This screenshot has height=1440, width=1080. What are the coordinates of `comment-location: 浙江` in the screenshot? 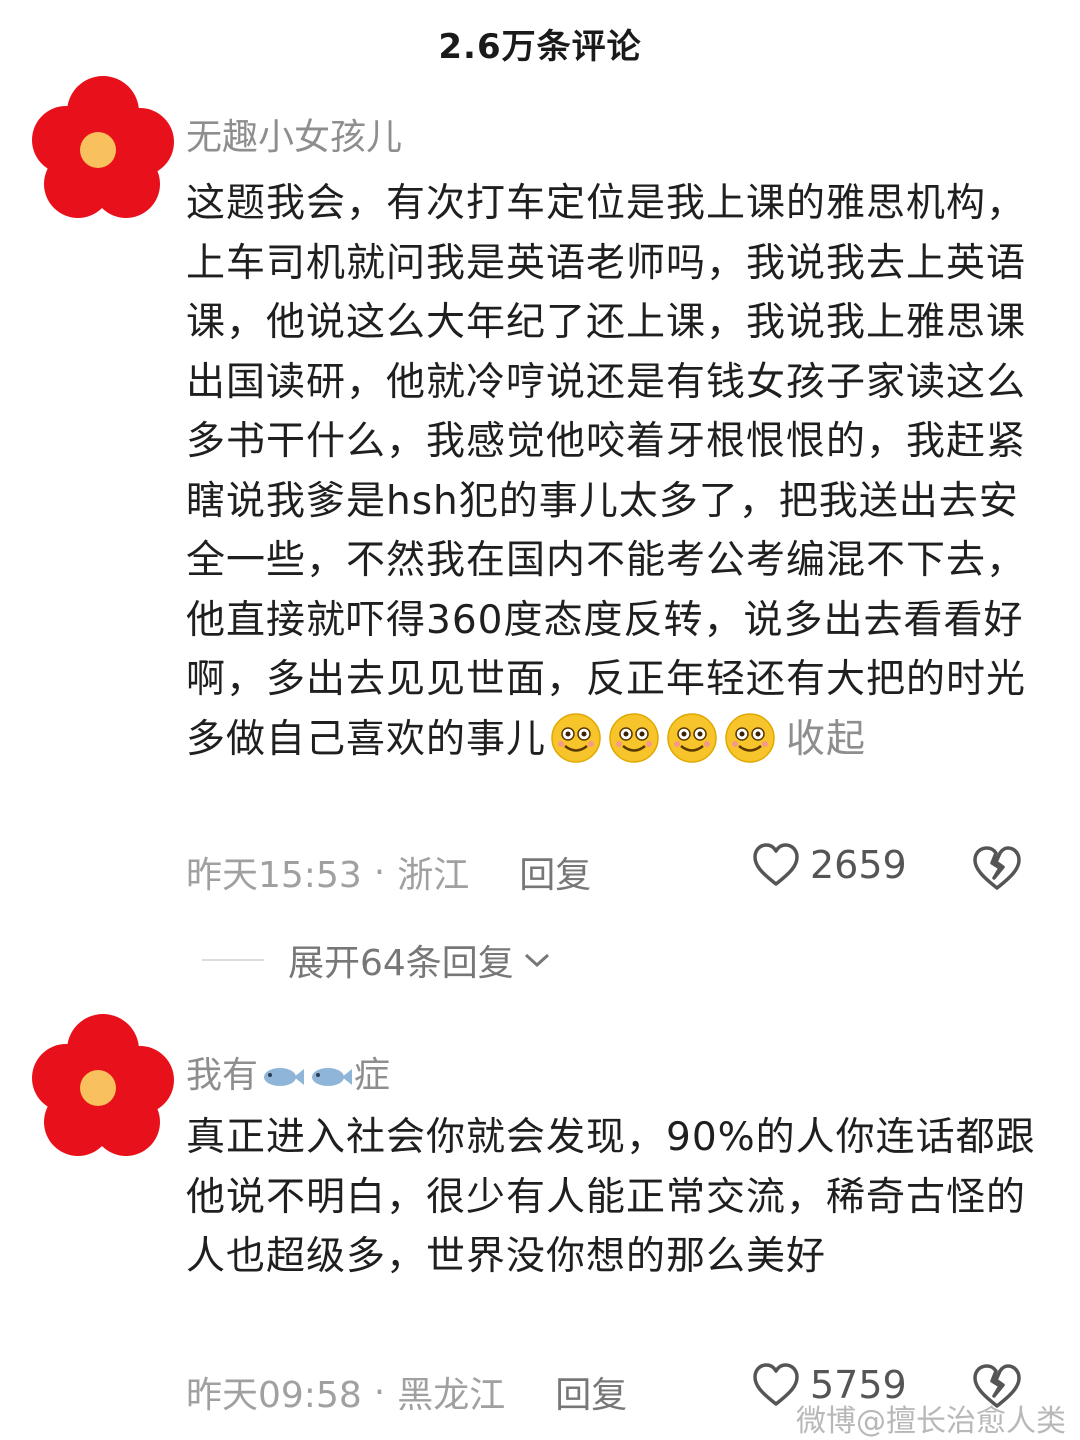 It's located at (433, 875).